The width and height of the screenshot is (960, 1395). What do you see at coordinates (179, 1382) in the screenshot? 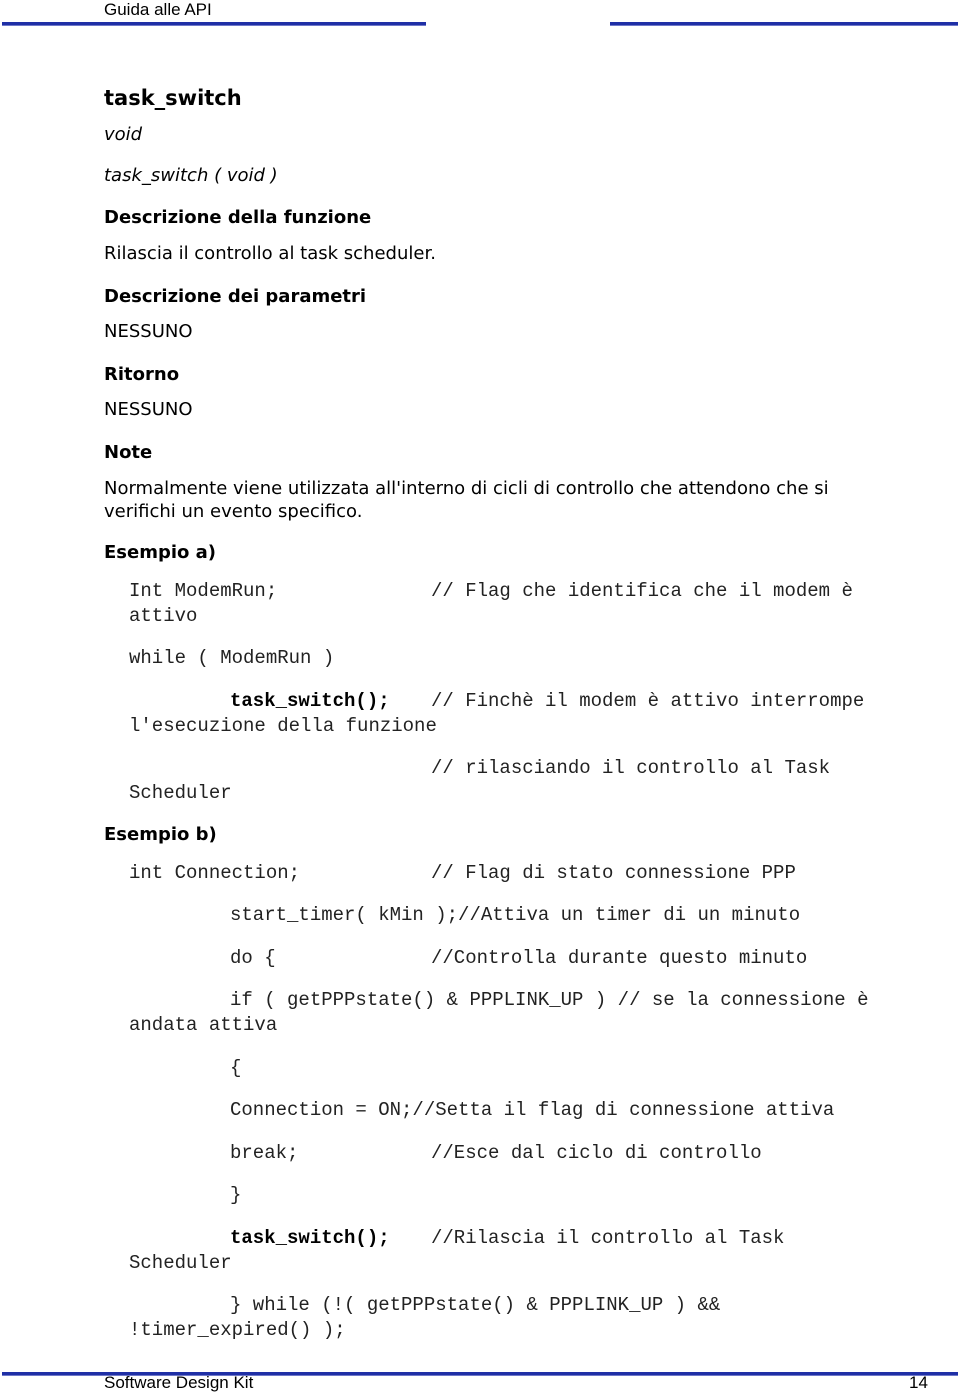
I see `footer-title: Software Design Kit` at bounding box center [179, 1382].